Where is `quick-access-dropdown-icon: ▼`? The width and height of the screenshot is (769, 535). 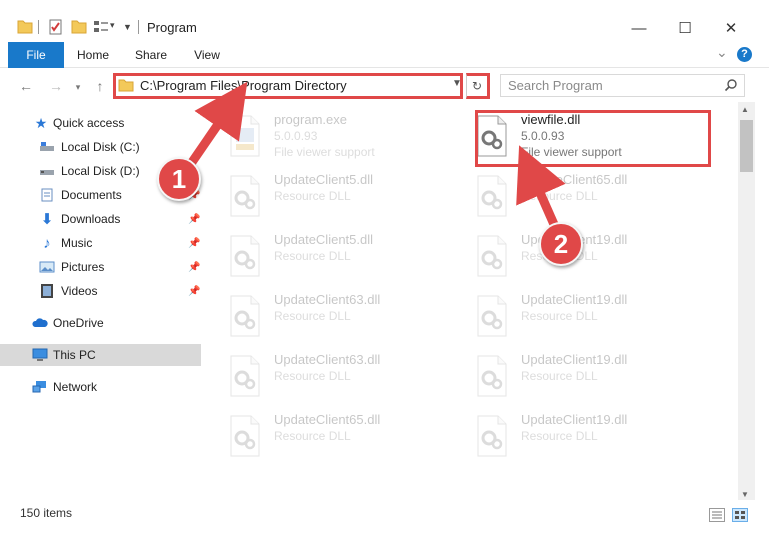 quick-access-dropdown-icon: ▼ is located at coordinates (127, 27).